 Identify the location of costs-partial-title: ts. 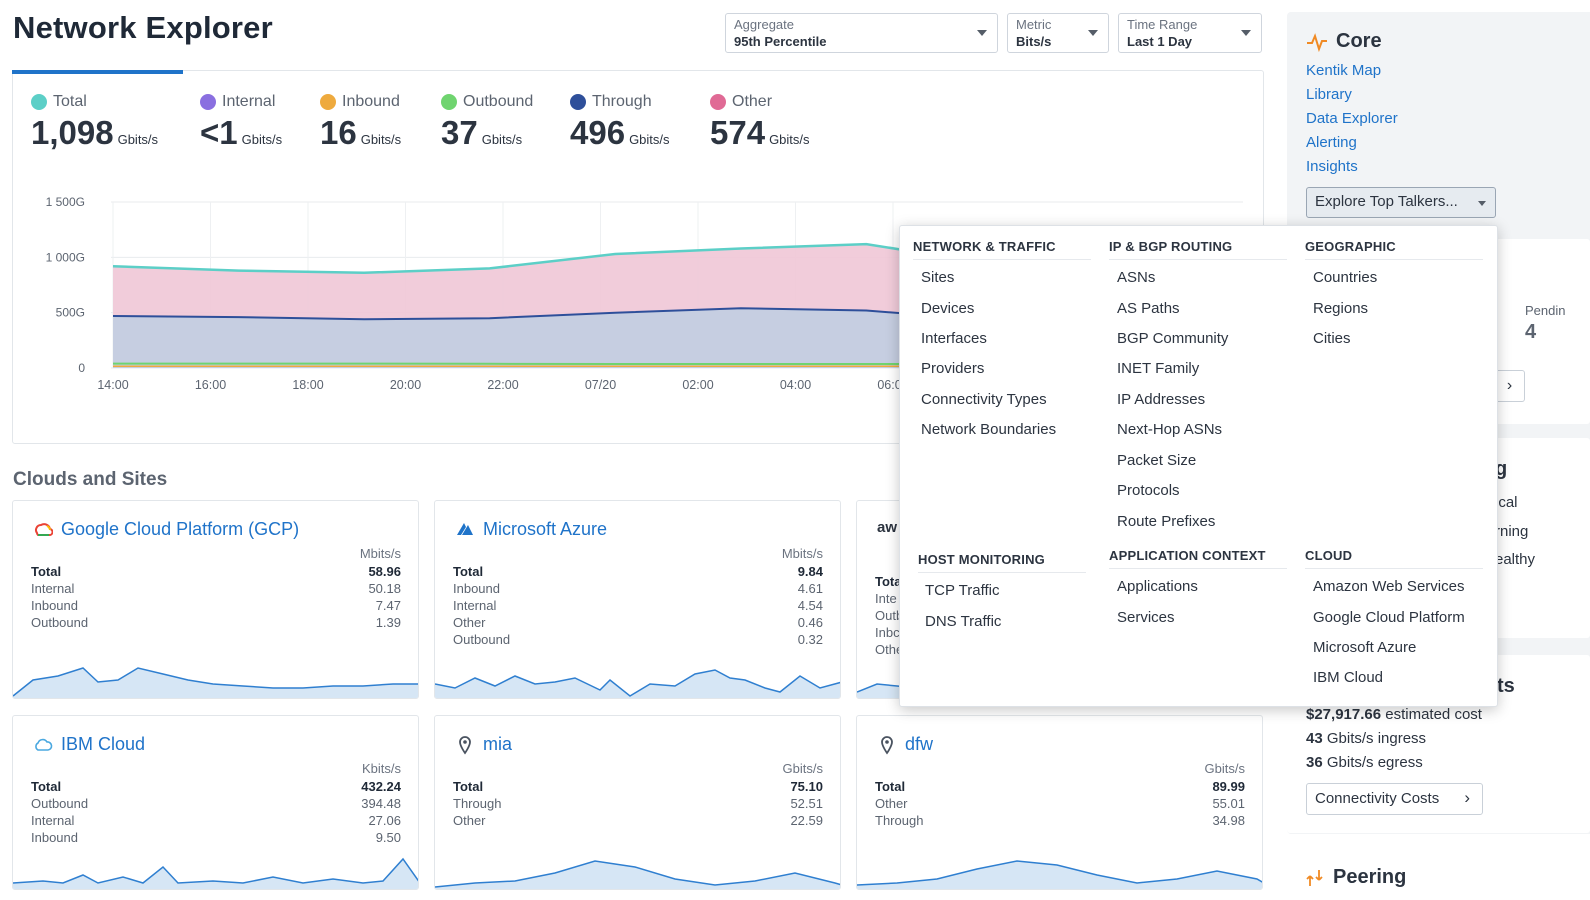
(1506, 686).